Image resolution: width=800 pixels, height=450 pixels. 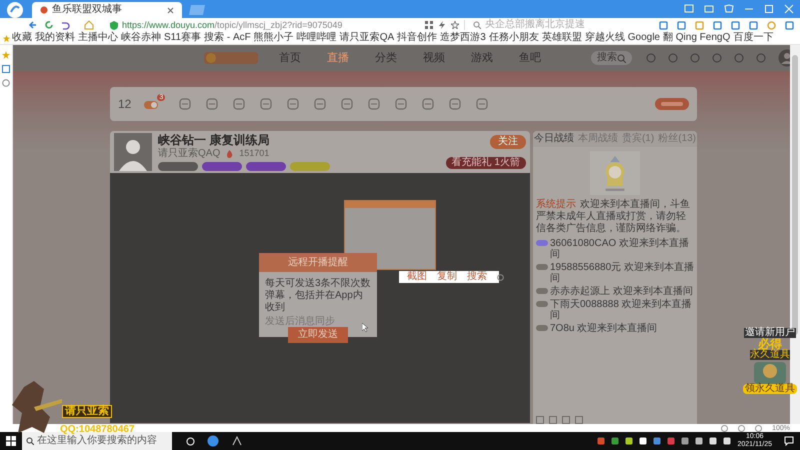 I want to click on dialog-message: 每天可发送3条不限次数弹幕，包括并在App内收到, so click(x=318, y=296).